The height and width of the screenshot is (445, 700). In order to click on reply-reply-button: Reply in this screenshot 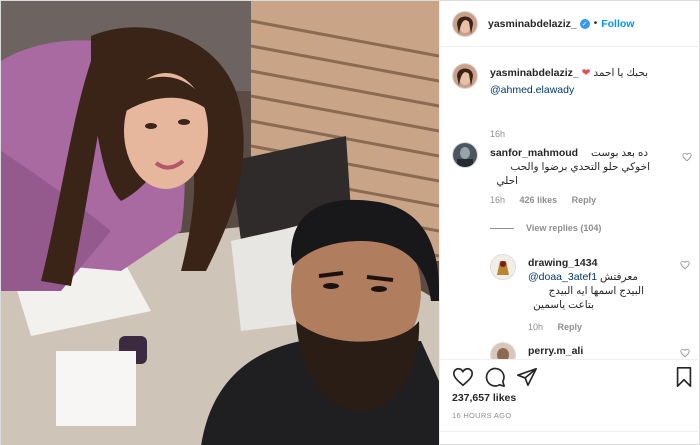, I will do `click(570, 327)`.